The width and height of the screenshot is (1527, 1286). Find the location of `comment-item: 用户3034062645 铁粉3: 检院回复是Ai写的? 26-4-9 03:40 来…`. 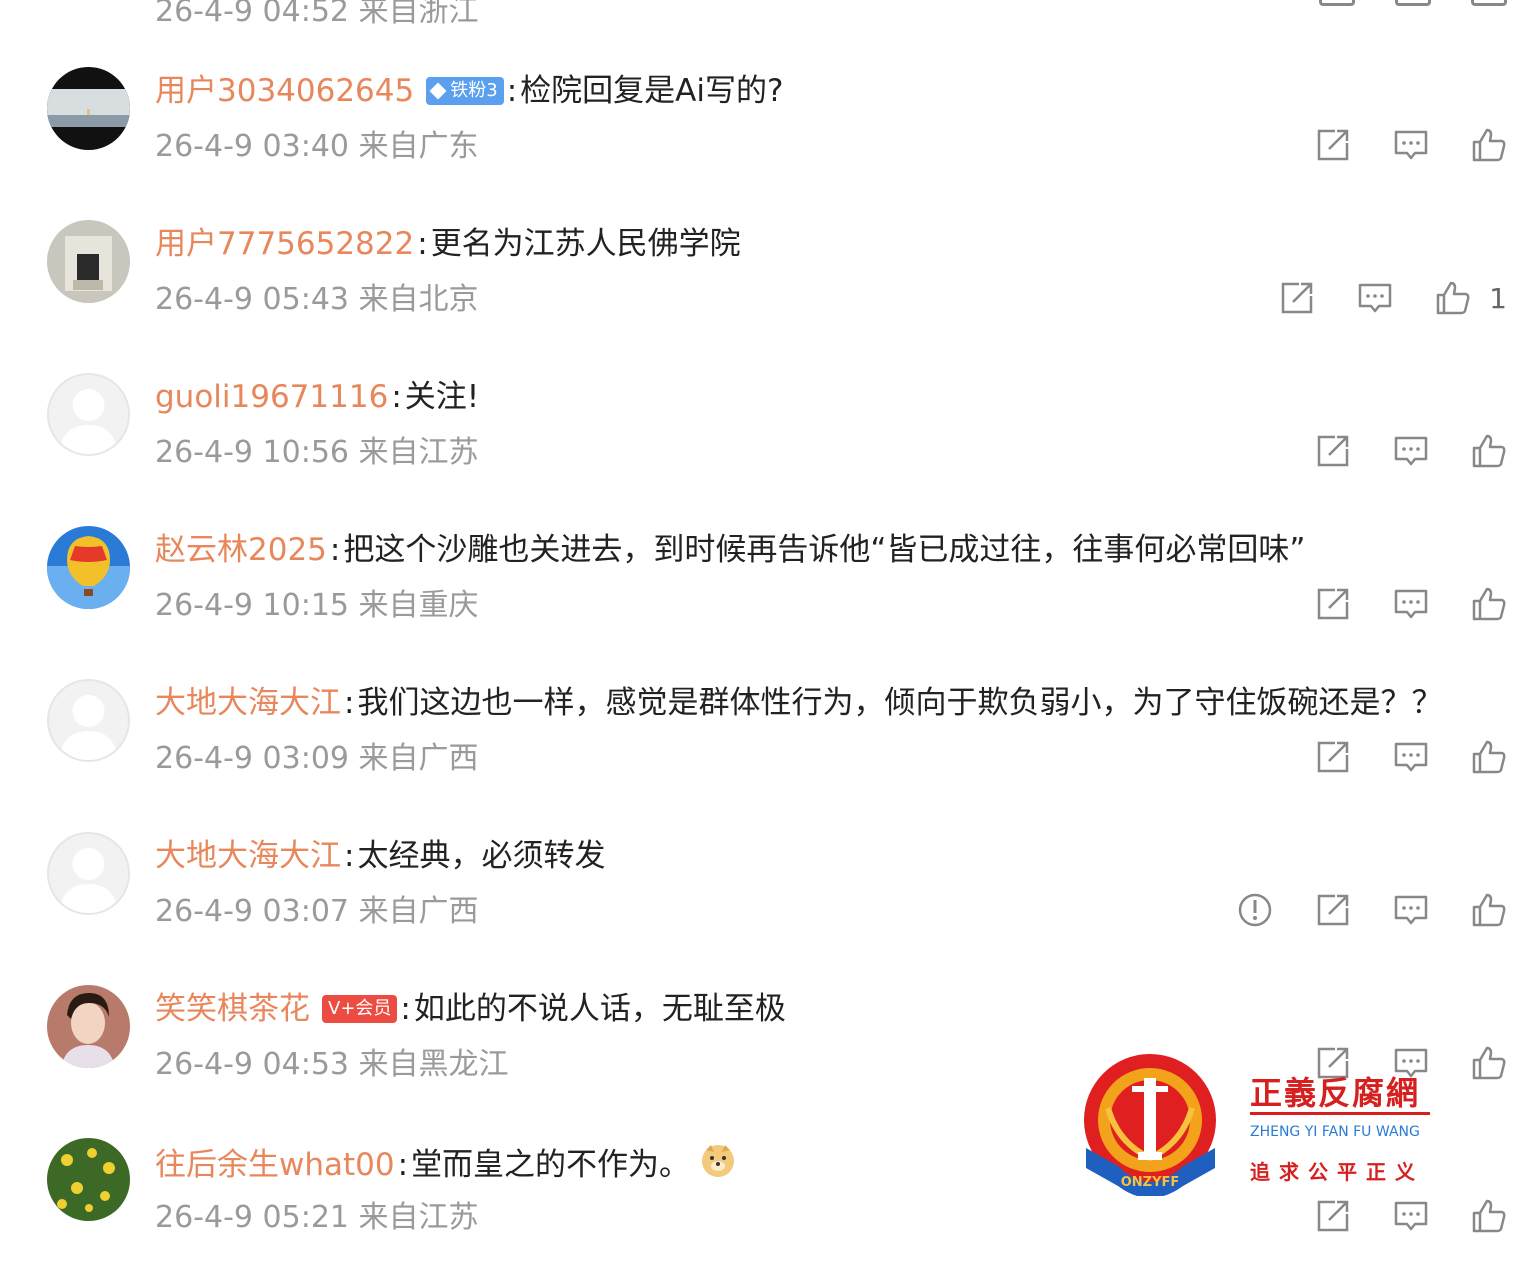

comment-item: 用户3034062645 铁粉3: 检院回复是Ai写的? 26-4-9 03:40 来… is located at coordinates (763, 143).